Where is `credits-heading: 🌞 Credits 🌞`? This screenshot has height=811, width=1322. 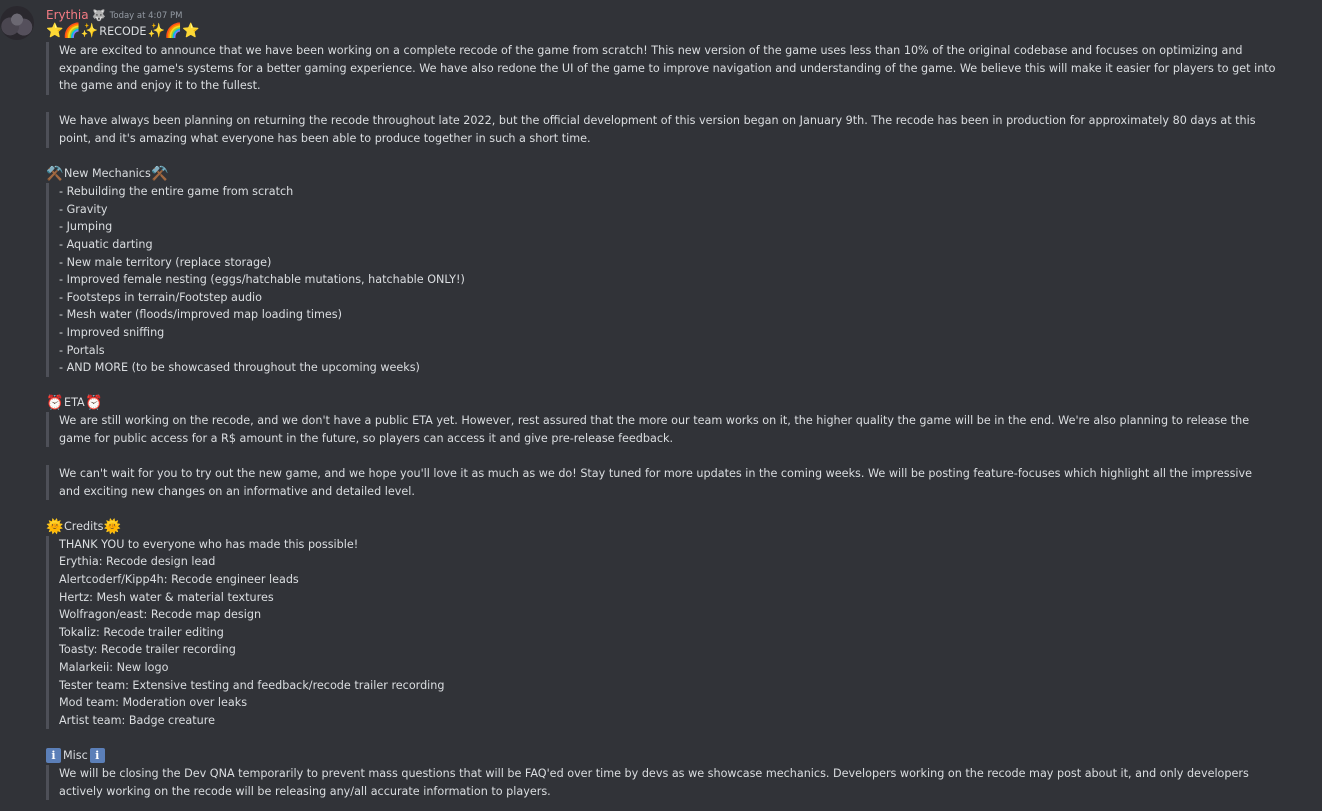 credits-heading: 🌞 Credits 🌞 is located at coordinates (661, 527).